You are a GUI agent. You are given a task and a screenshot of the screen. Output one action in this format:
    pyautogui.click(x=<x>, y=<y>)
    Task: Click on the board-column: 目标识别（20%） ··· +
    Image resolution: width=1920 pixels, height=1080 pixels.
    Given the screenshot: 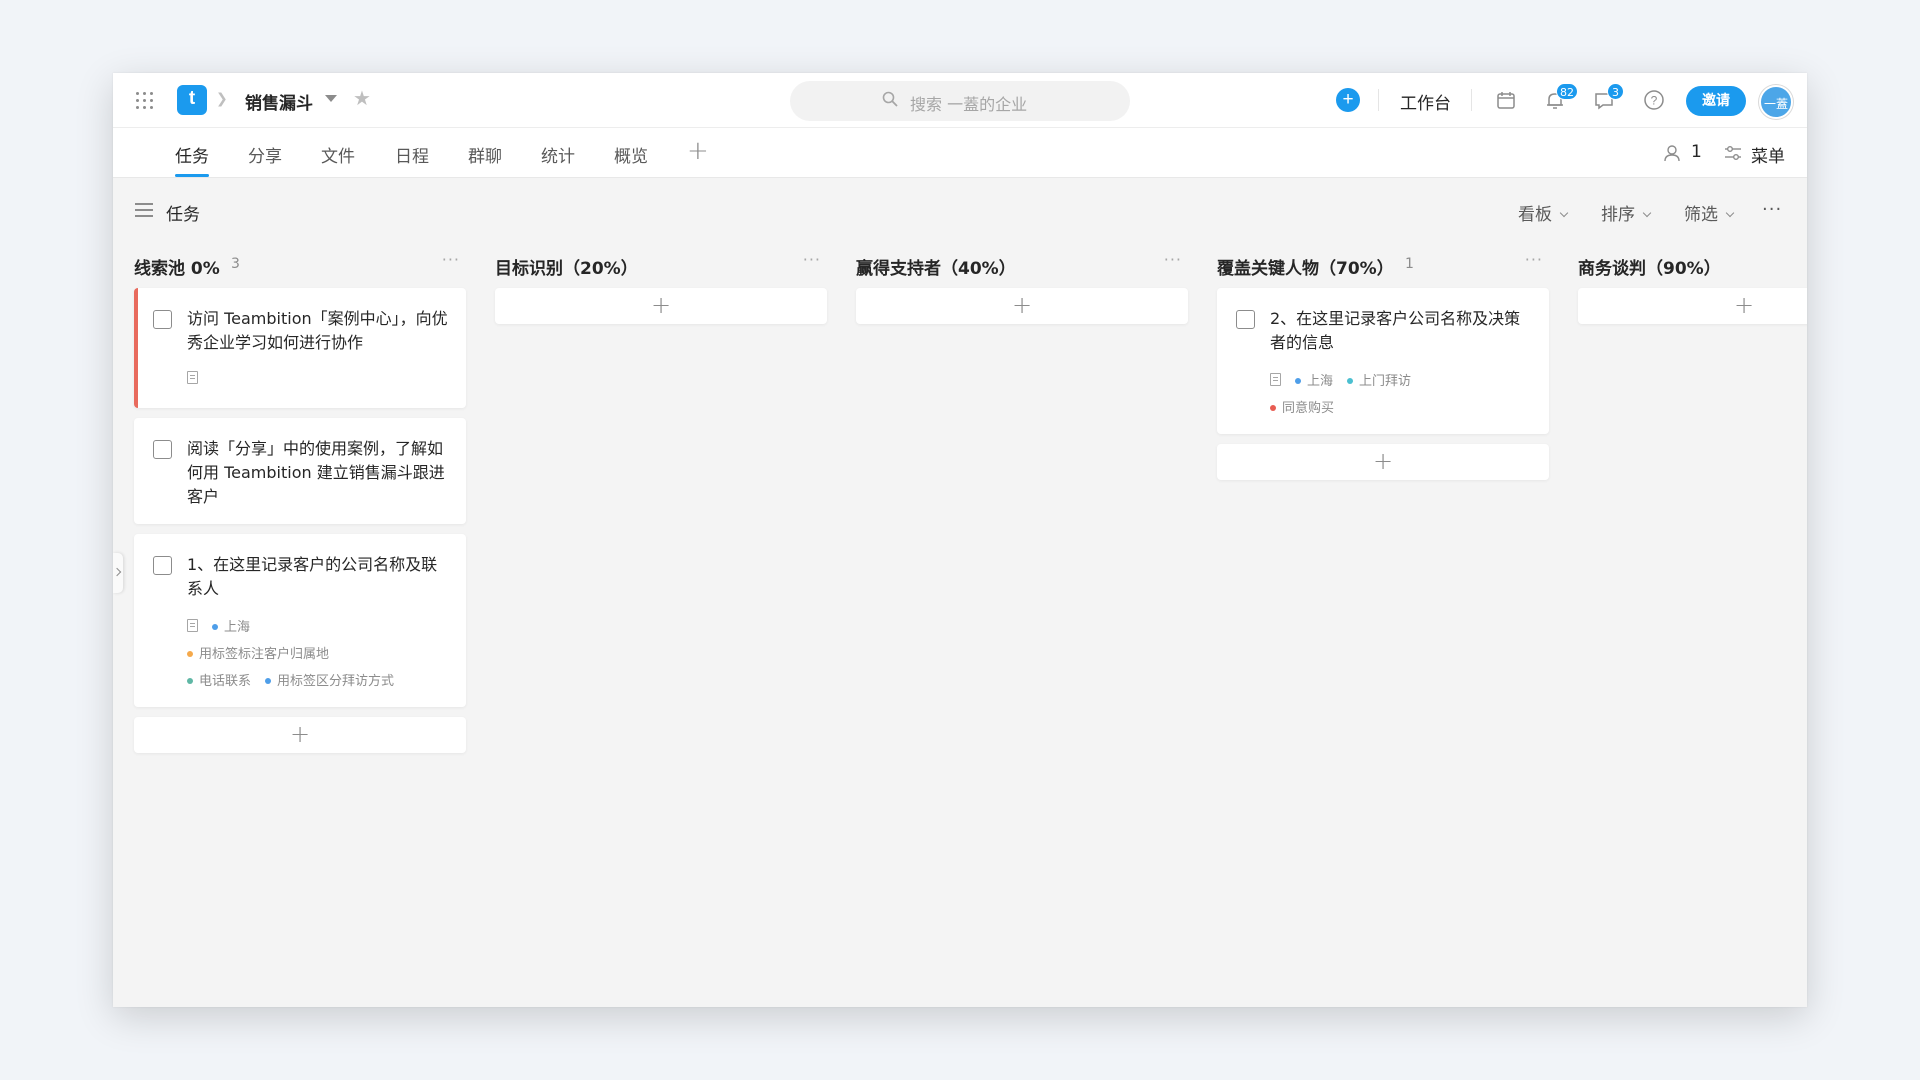 What is the action you would take?
    pyautogui.click(x=661, y=286)
    